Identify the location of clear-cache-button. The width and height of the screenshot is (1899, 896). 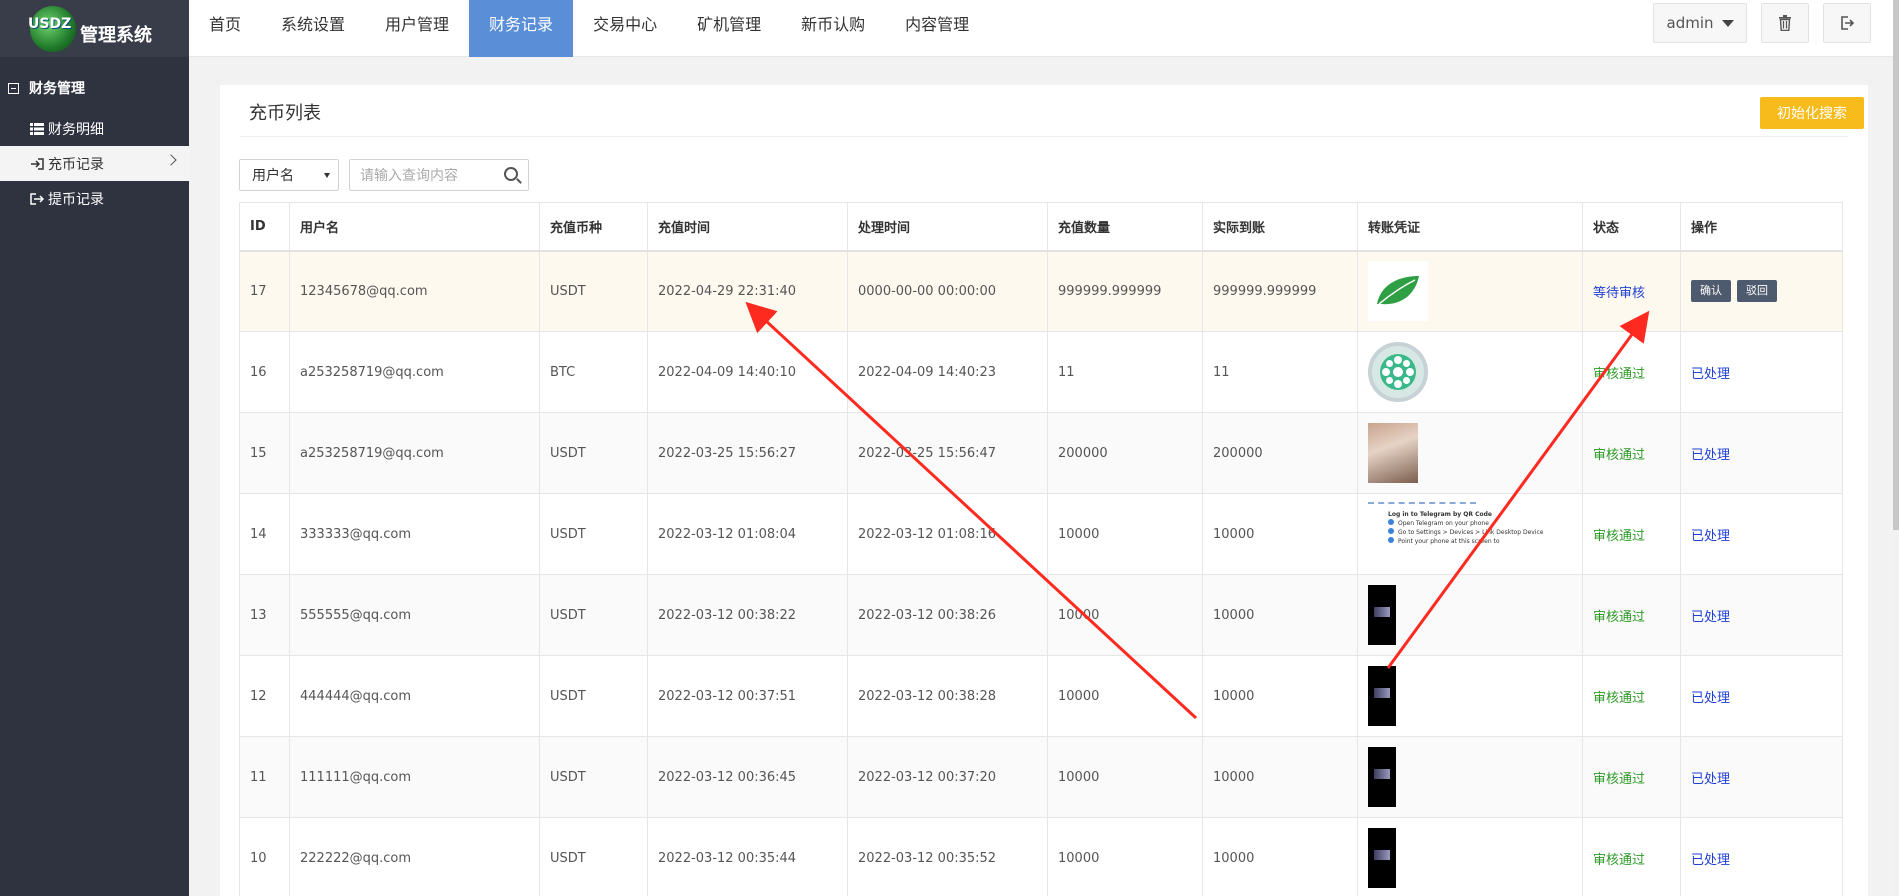
(1785, 23).